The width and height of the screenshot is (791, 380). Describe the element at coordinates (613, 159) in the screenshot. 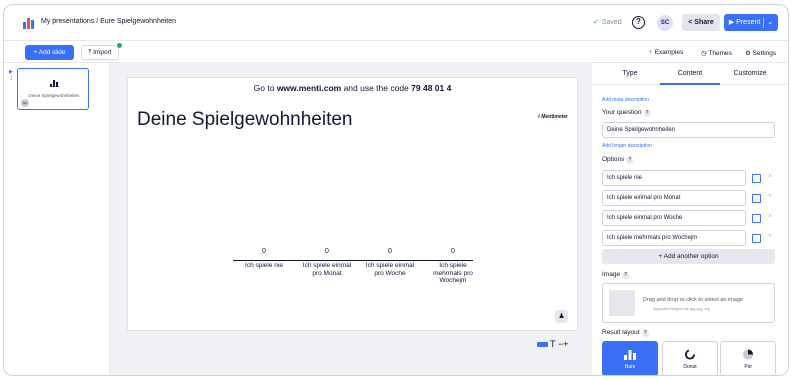

I see `options-label-text: Options` at that location.